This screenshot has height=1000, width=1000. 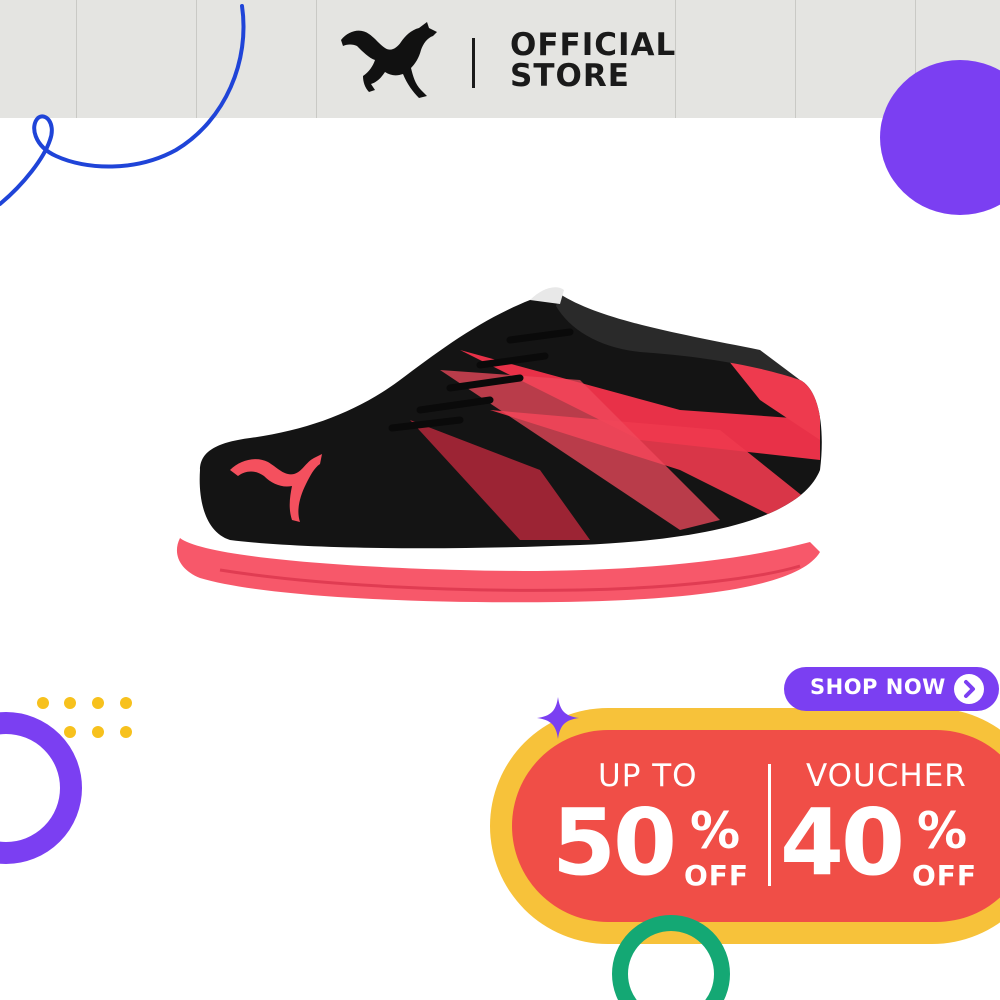 What do you see at coordinates (769, 825) in the screenshot?
I see `promo-divider` at bounding box center [769, 825].